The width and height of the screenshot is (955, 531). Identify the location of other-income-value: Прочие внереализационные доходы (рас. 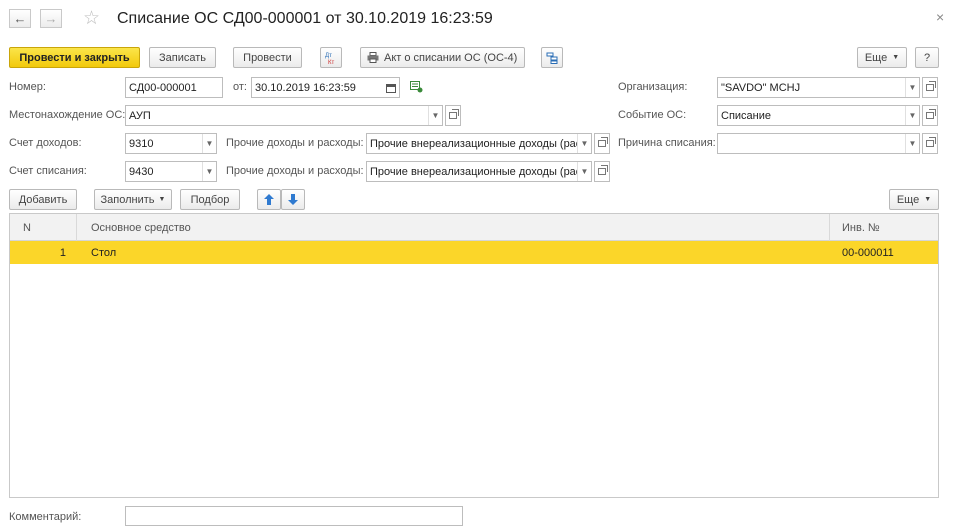
(473, 143).